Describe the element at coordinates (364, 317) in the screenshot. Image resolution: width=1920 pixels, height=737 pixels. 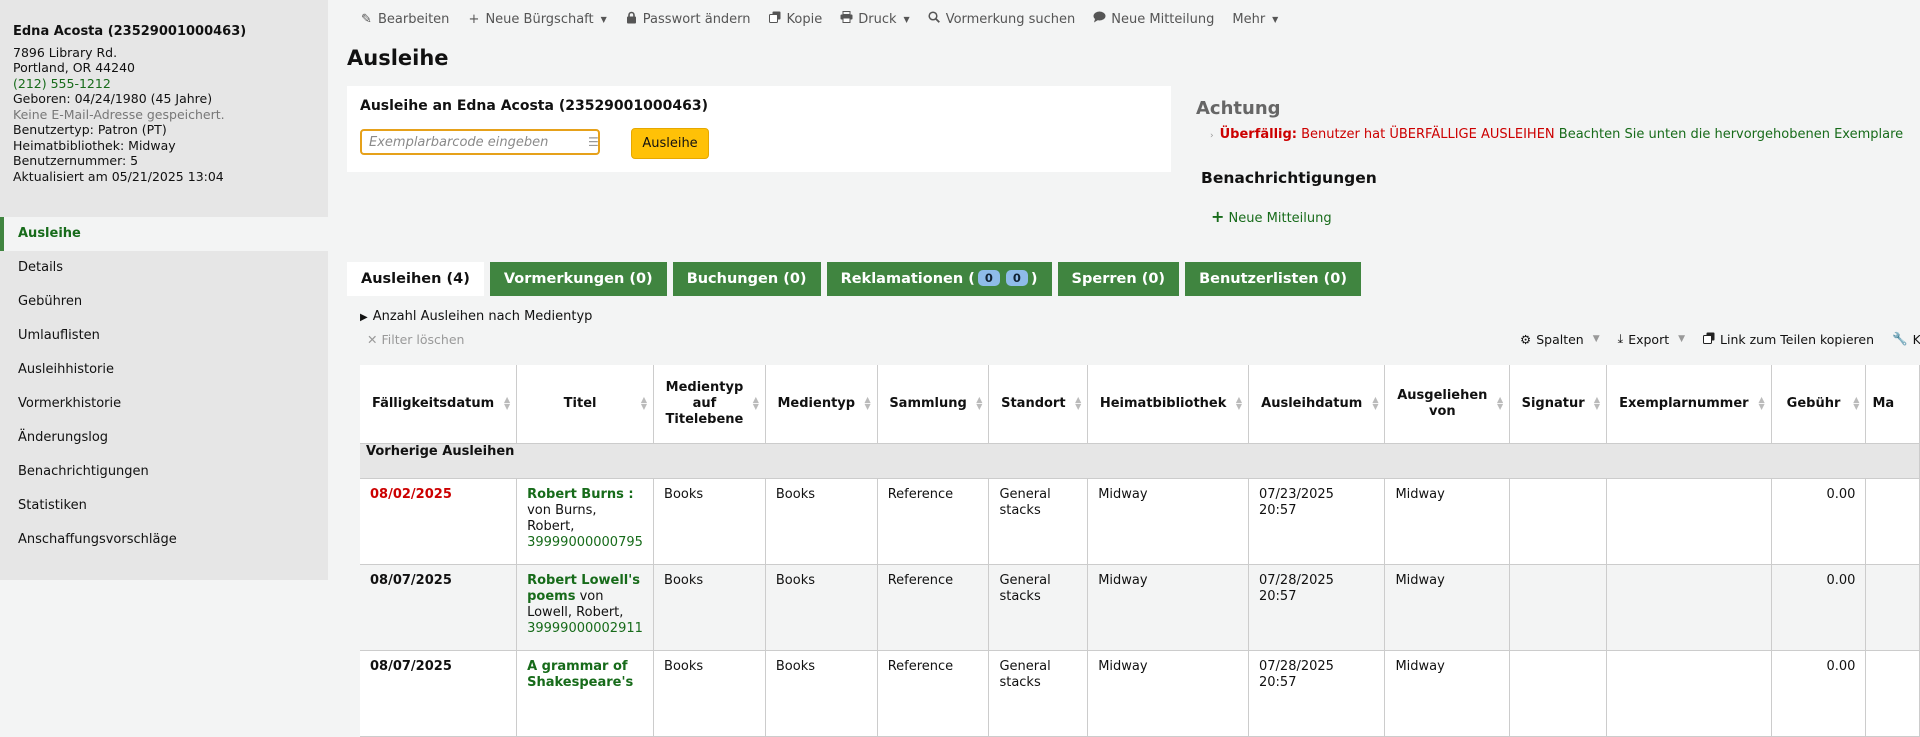
I see `triangle-right-icon: ▶` at that location.